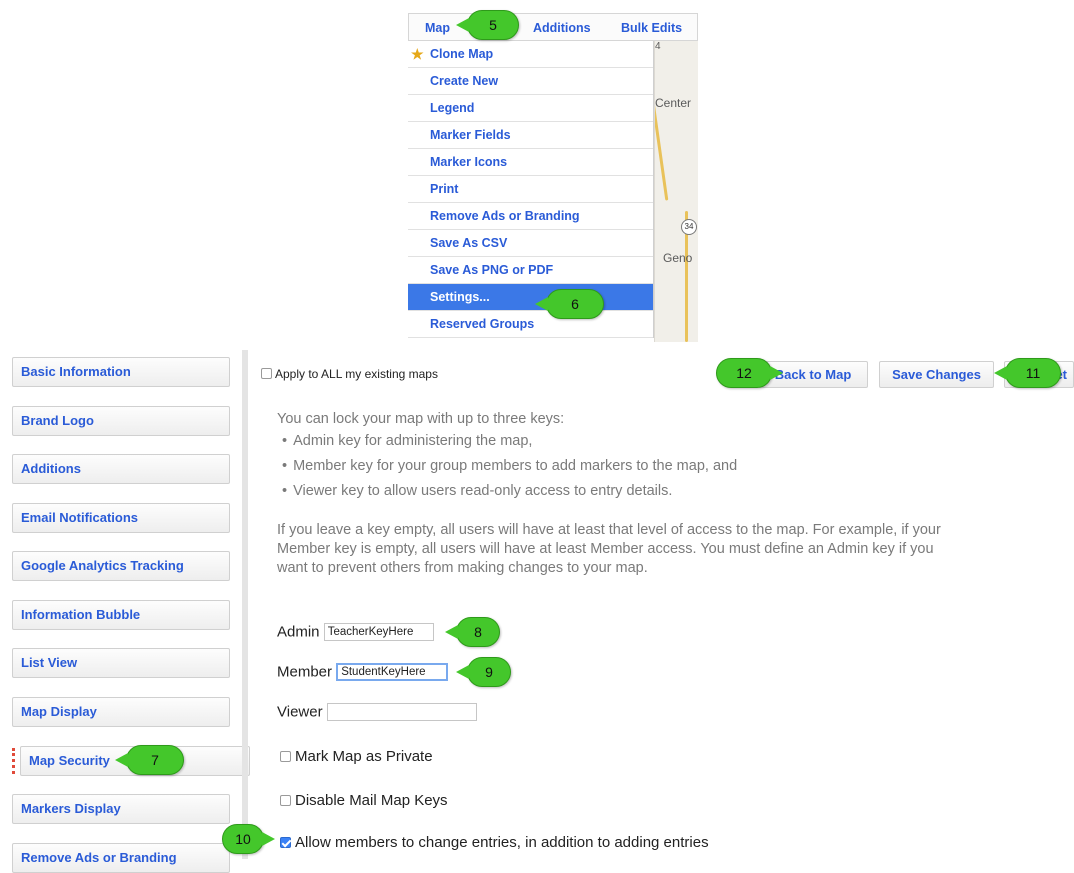  Describe the element at coordinates (437, 28) in the screenshot. I see `tab-map: Map` at that location.